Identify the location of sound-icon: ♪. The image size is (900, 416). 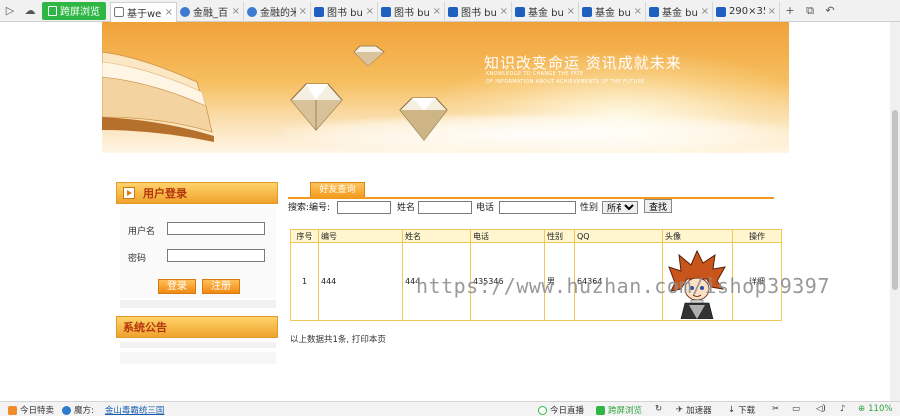
(842, 409).